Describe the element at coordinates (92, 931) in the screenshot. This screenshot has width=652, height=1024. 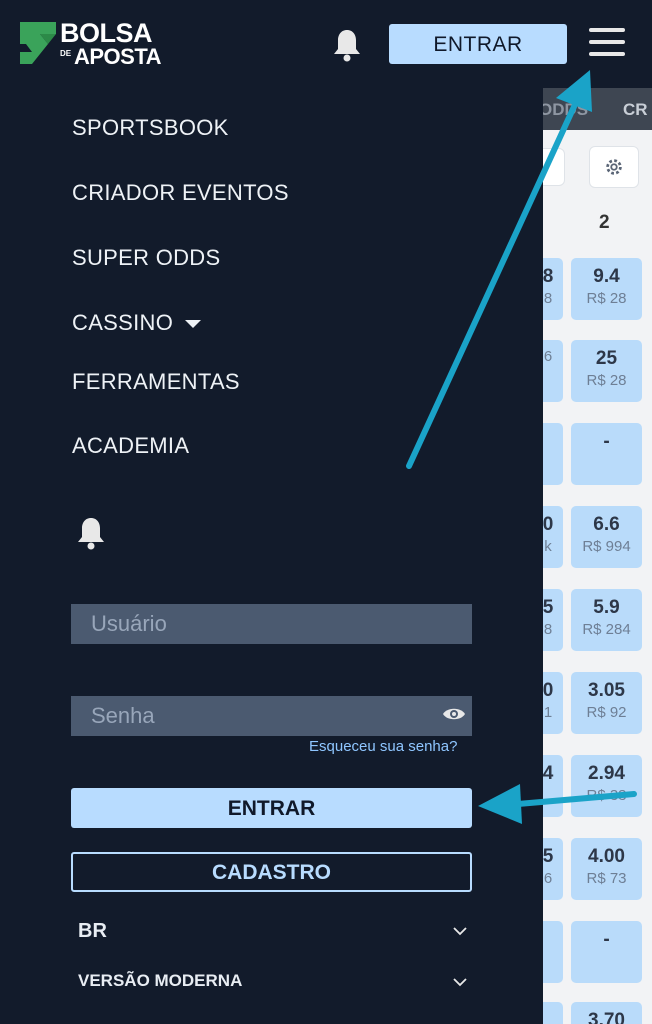
I see `language-value: BR` at that location.